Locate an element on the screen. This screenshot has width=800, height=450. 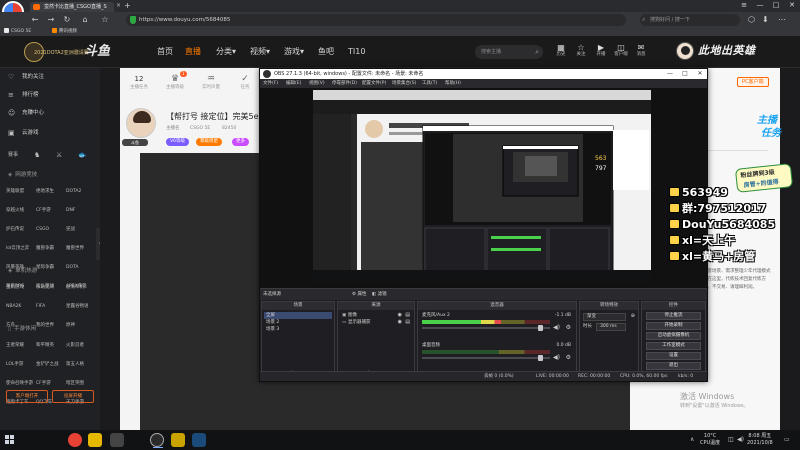
sidebar-category-link: 星际争霸 is located at coordinates (51, 267).